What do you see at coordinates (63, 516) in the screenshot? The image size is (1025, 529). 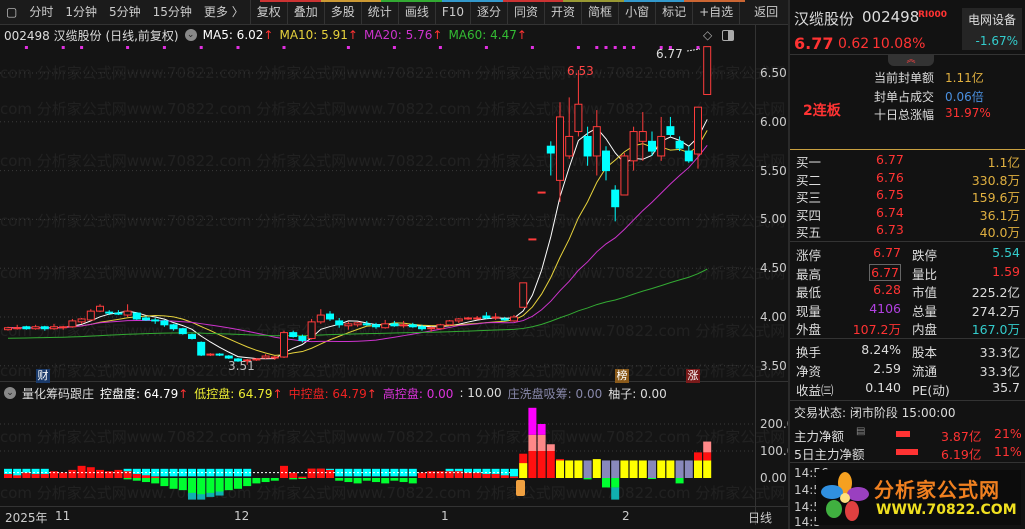 I see `x-tick-nov: 11` at bounding box center [63, 516].